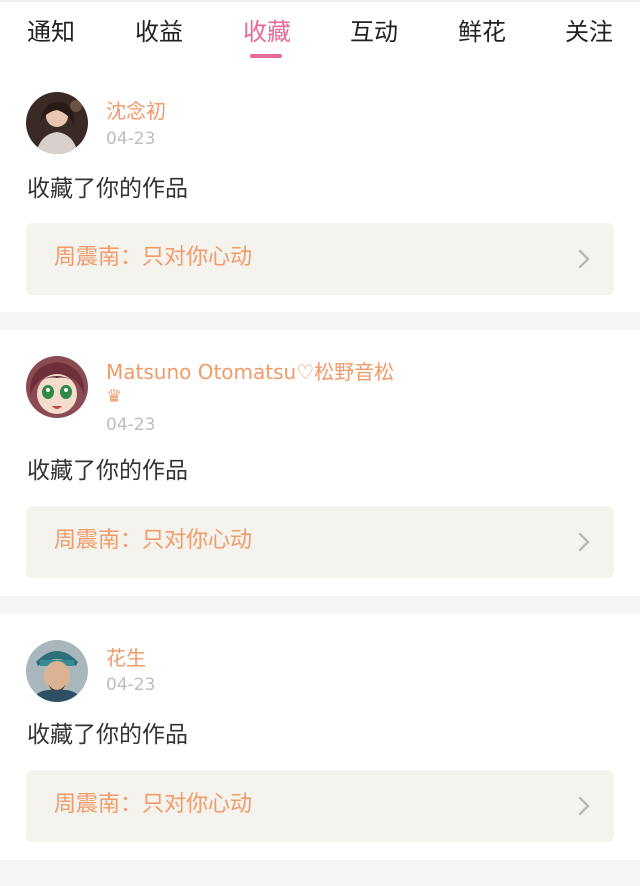 The height and width of the screenshot is (886, 640). I want to click on tab-interactions: 互动, so click(374, 36).